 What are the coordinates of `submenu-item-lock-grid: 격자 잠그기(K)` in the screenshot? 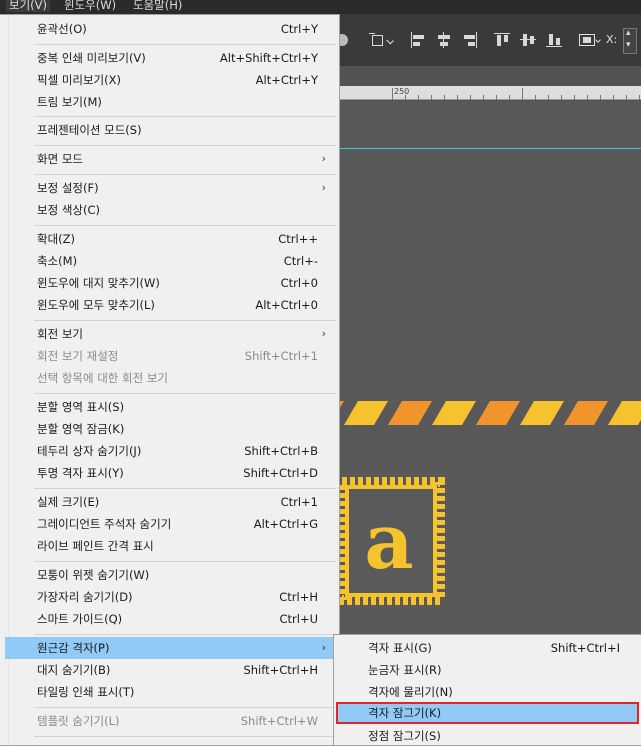 It's located at (487, 713).